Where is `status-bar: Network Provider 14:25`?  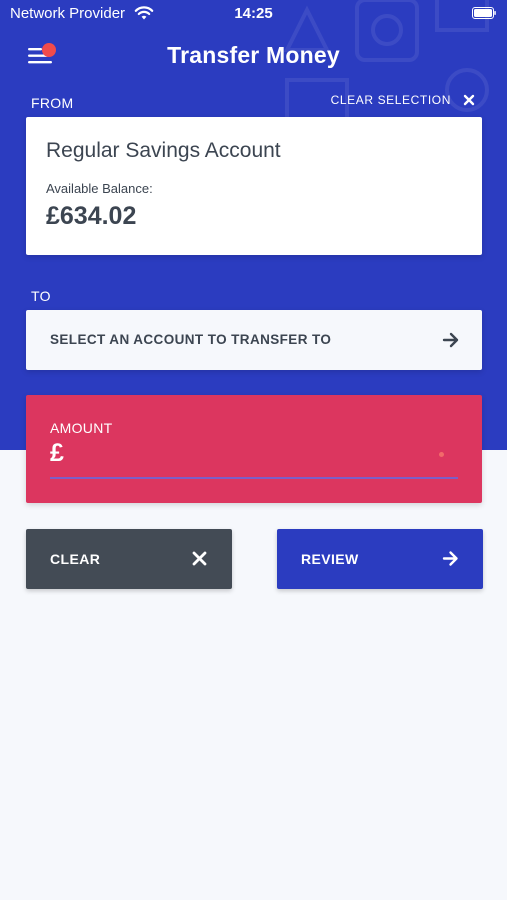 status-bar: Network Provider 14:25 is located at coordinates (253, 14).